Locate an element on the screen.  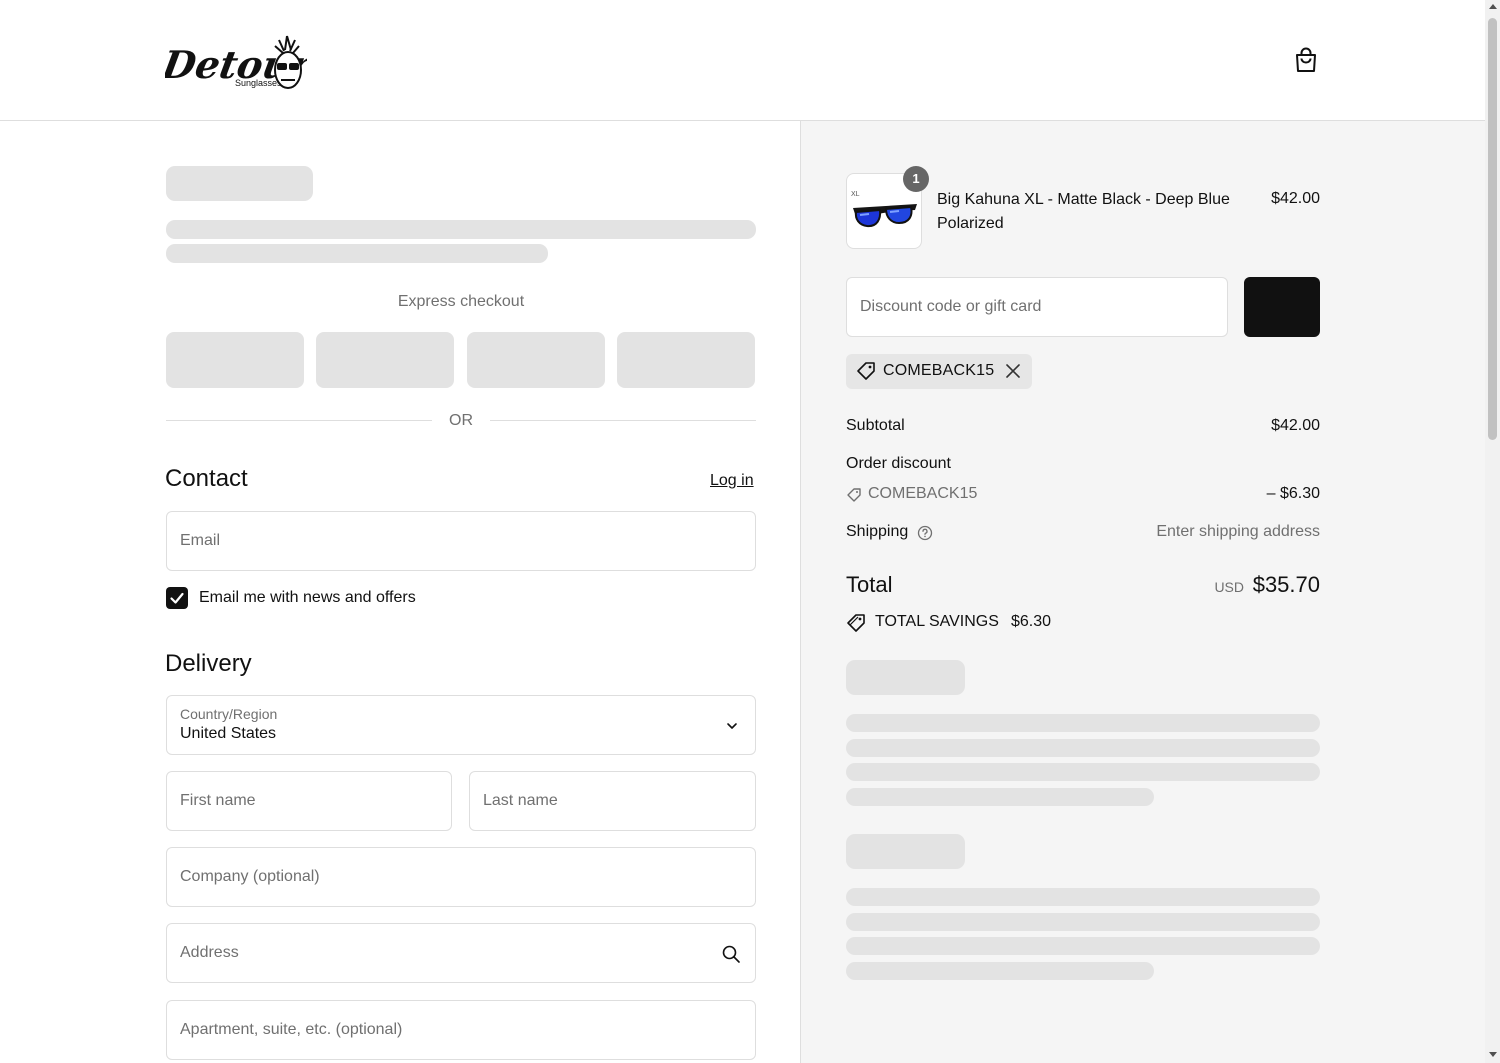
discount-code-input: Discount code or gift card is located at coordinates (1037, 307).